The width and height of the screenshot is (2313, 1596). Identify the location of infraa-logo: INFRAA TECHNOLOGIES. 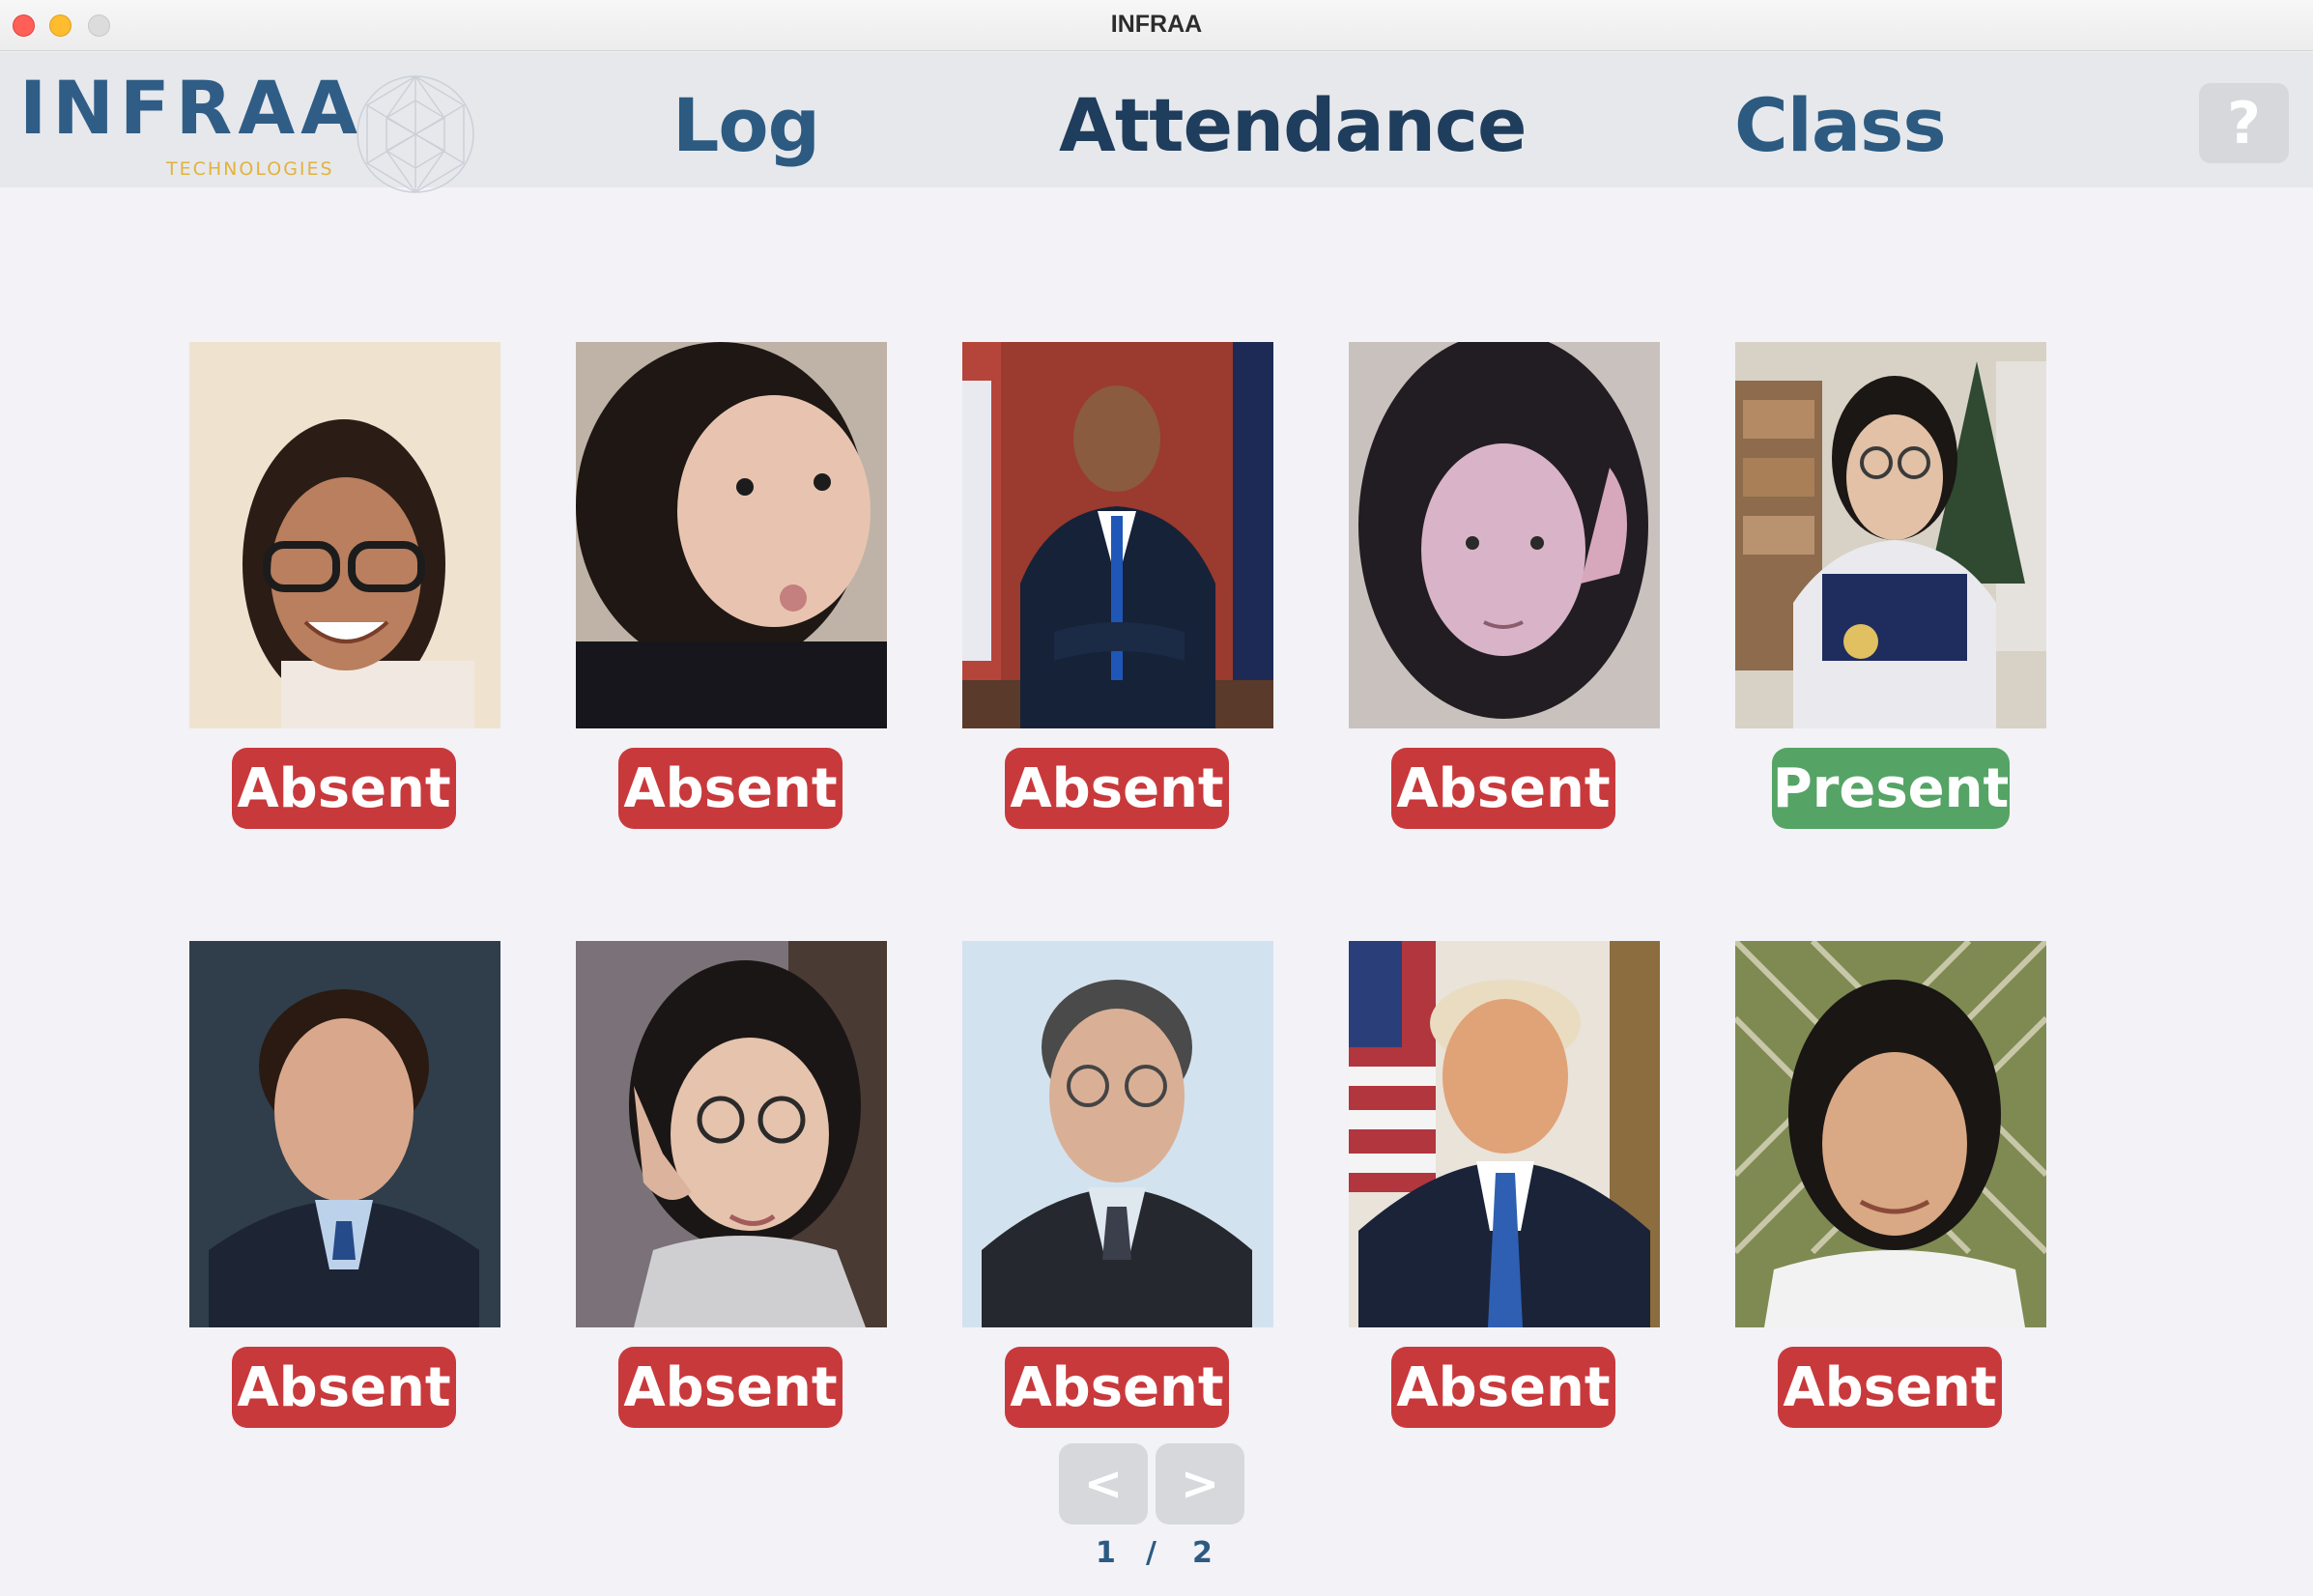
(247, 129).